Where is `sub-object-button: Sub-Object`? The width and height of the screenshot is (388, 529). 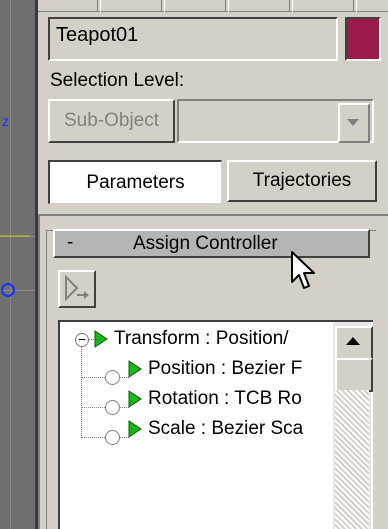 sub-object-button: Sub-Object is located at coordinates (111, 121).